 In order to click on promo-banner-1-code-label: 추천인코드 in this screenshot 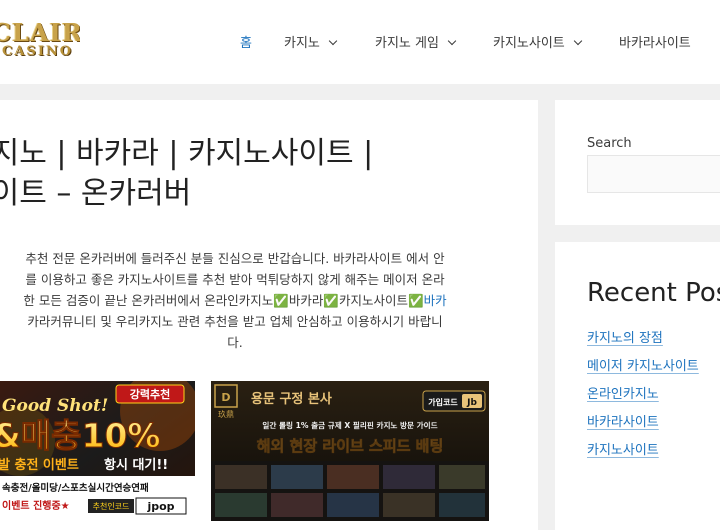, I will do `click(111, 506)`.